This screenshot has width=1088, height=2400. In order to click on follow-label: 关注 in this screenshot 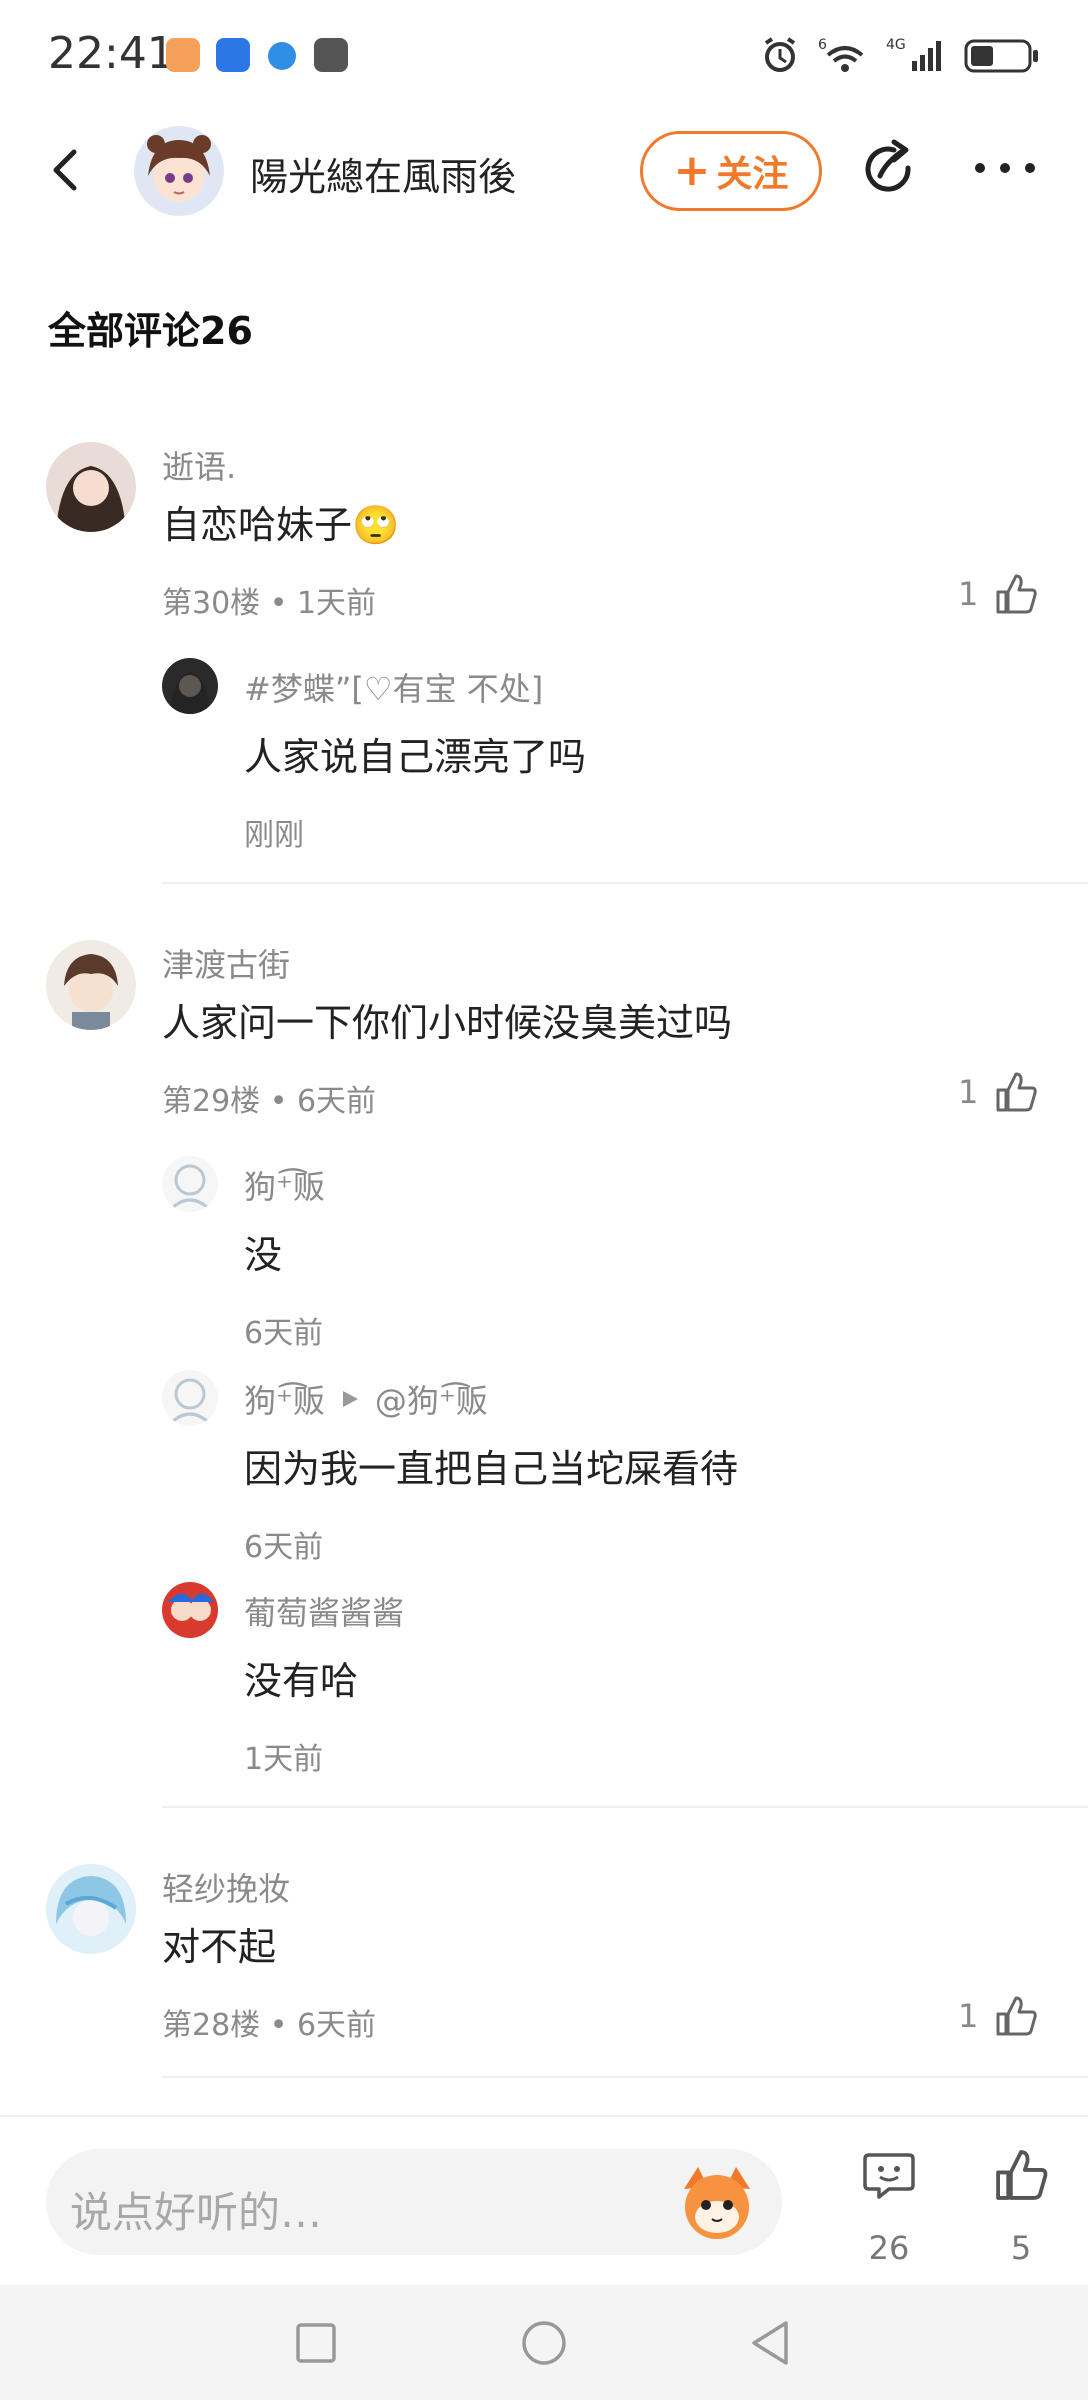, I will do `click(752, 174)`.